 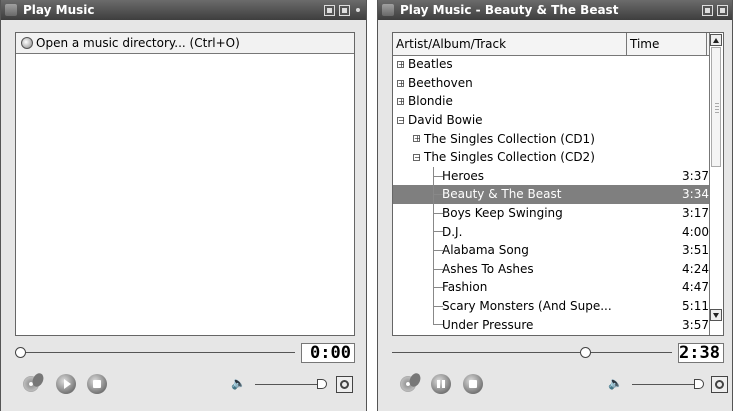 What do you see at coordinates (445, 120) in the screenshot?
I see `row-label: David Bowie` at bounding box center [445, 120].